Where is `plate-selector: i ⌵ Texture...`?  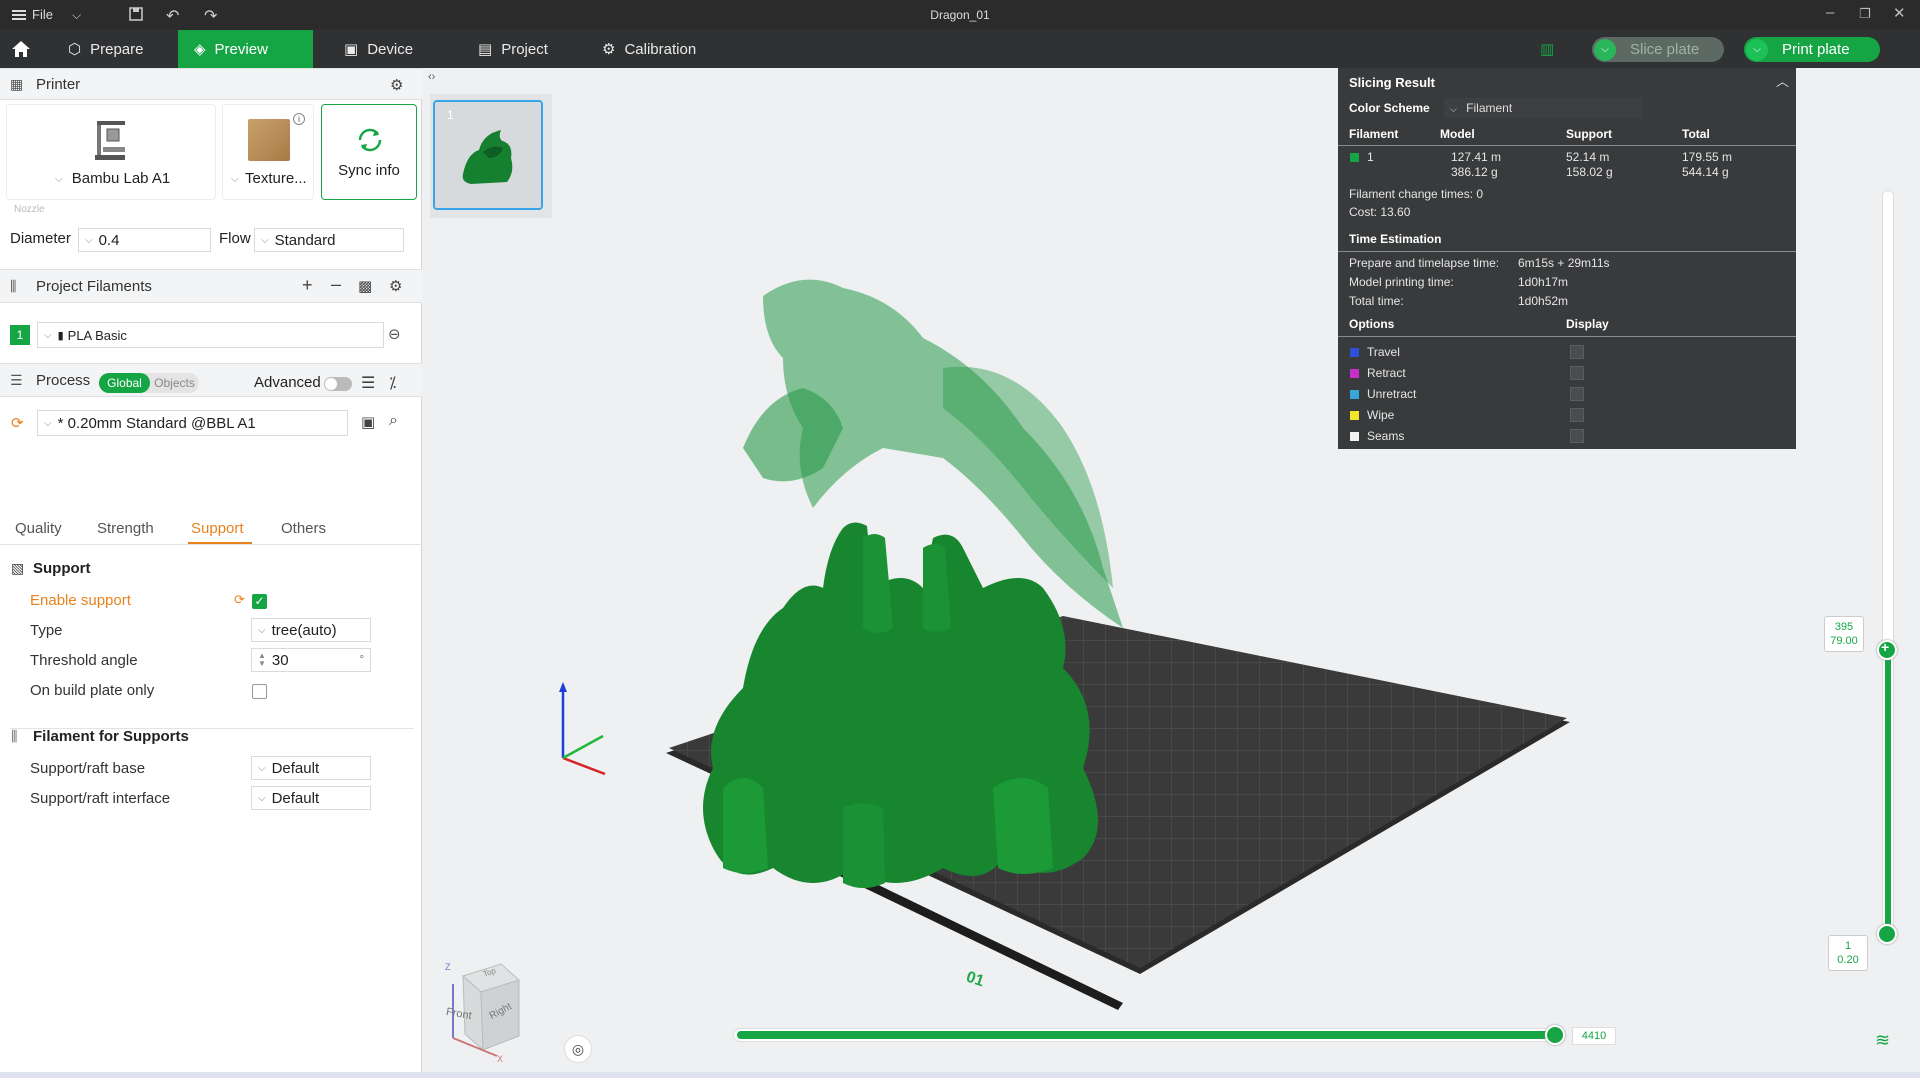 plate-selector: i ⌵ Texture... is located at coordinates (268, 152).